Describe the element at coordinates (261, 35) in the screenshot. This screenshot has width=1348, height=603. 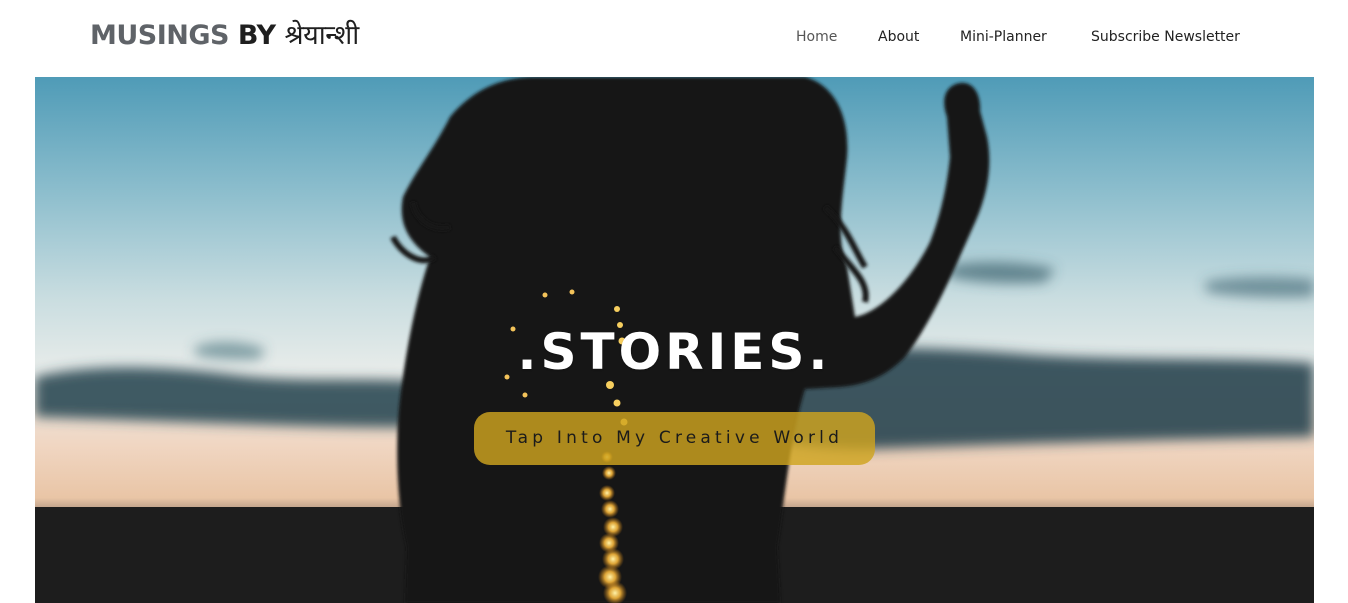
I see `logo-part-by: BY` at that location.